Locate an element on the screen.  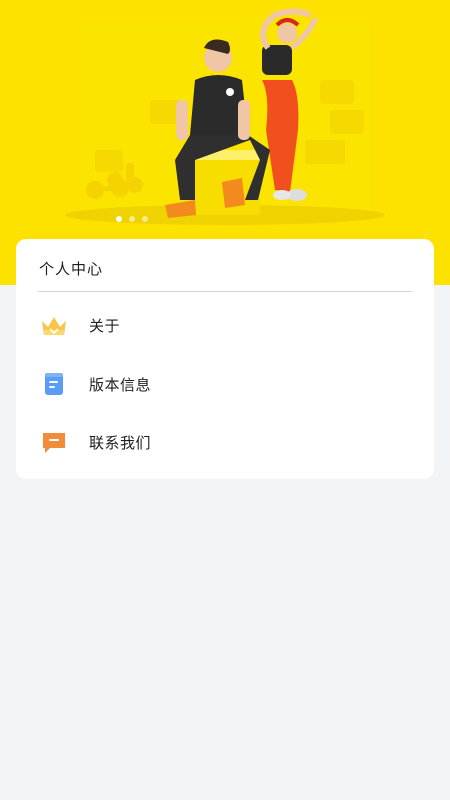
card-title: 个人中心 is located at coordinates (71, 269).